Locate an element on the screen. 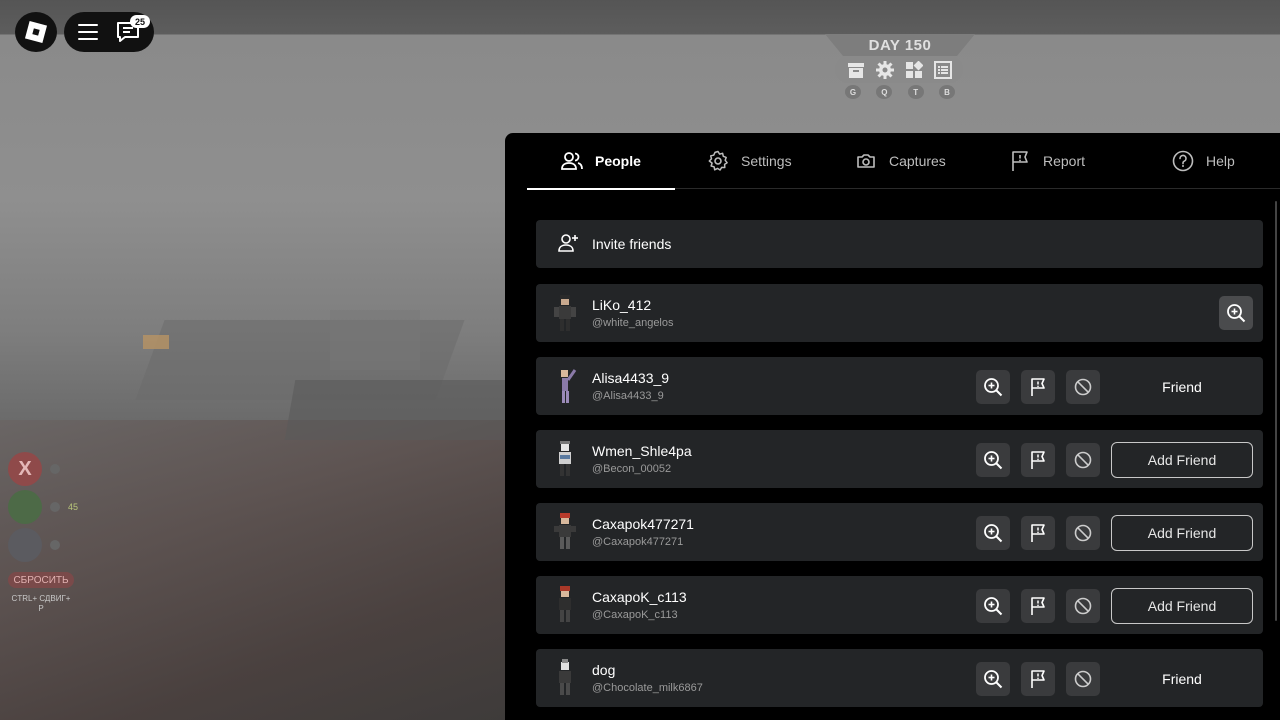  tab-label: People is located at coordinates (618, 161).